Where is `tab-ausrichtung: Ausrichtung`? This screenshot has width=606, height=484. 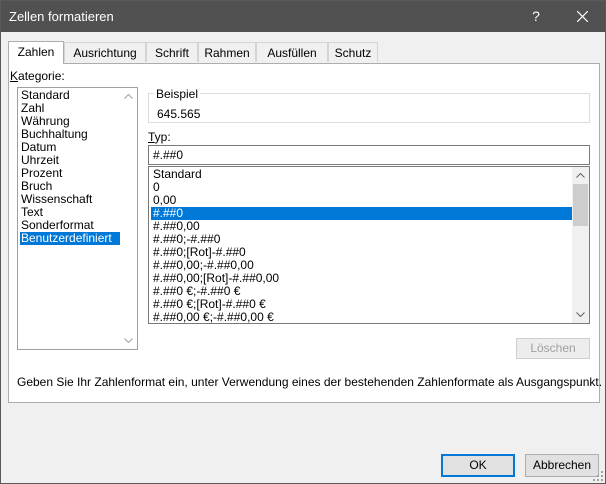 tab-ausrichtung: Ausrichtung is located at coordinates (105, 52).